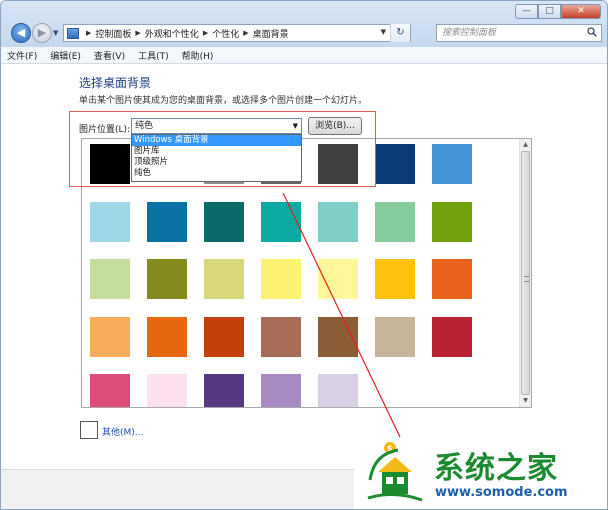  What do you see at coordinates (109, 55) in the screenshot?
I see `menu-view: 查看(V)` at bounding box center [109, 55].